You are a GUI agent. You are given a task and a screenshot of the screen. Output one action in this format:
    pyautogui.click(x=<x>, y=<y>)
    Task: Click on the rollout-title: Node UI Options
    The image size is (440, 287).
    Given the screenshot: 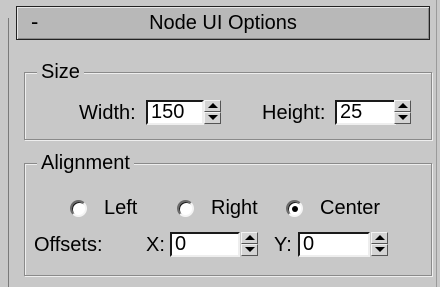 What is the action you would take?
    pyautogui.click(x=223, y=23)
    